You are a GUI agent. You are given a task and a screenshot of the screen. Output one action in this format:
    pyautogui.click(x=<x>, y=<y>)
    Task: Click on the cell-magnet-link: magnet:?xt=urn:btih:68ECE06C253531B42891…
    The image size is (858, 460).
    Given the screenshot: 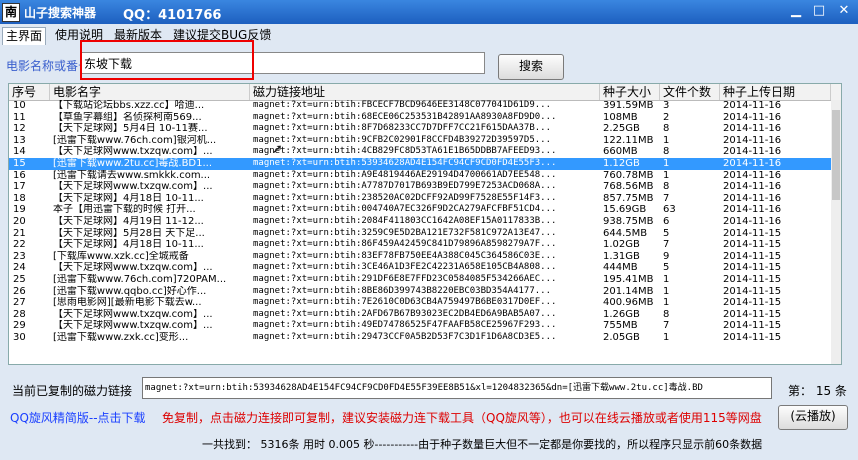 What is the action you would take?
    pyautogui.click(x=425, y=118)
    